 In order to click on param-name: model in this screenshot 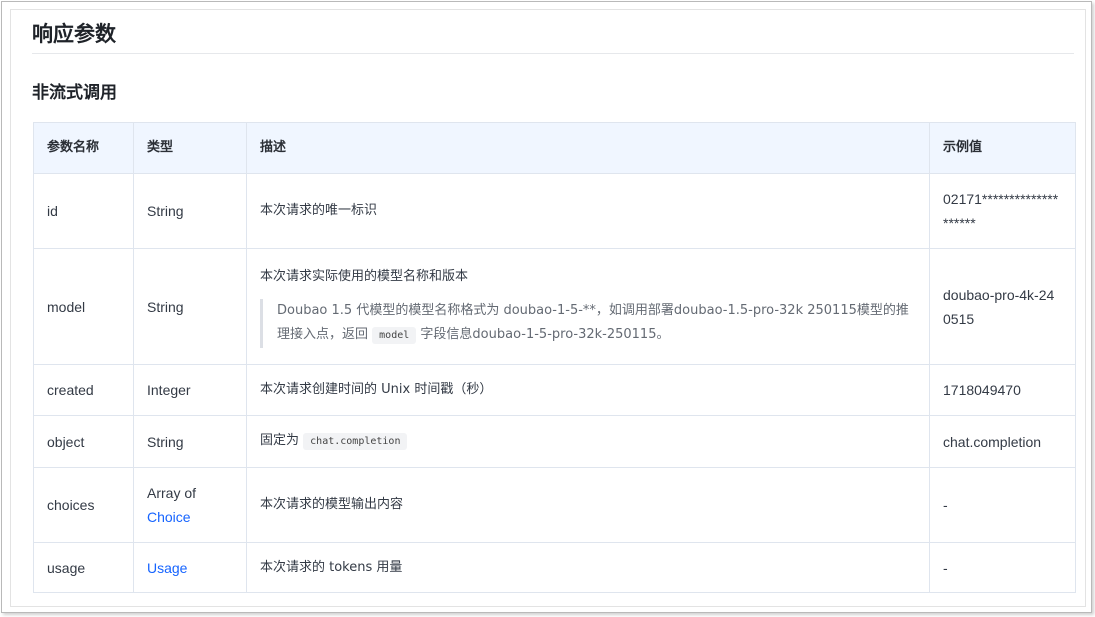, I will do `click(83, 306)`.